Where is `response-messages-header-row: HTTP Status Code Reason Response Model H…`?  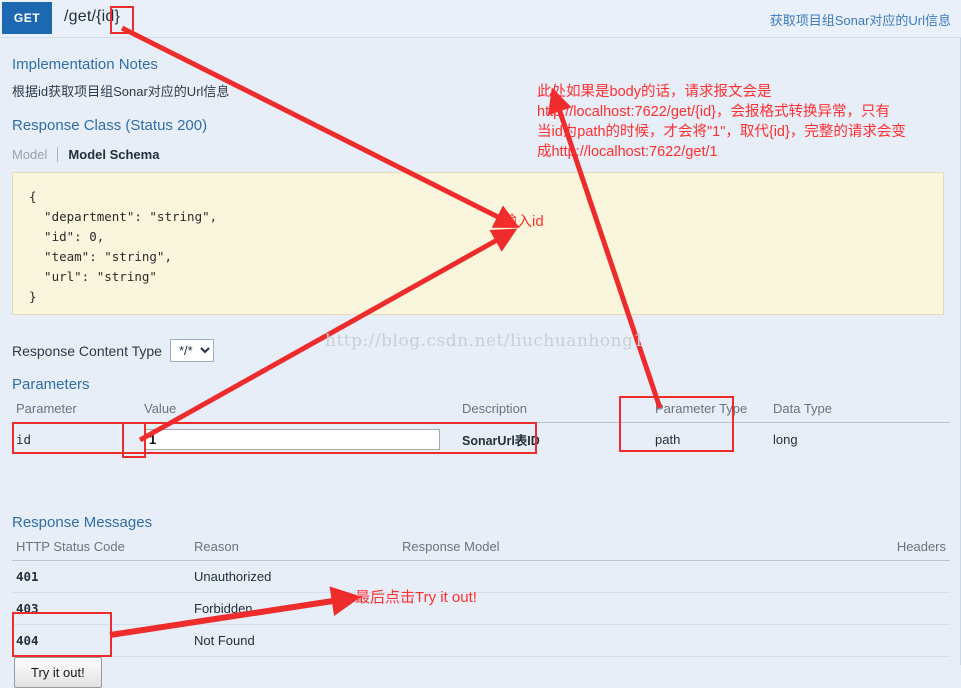 response-messages-header-row: HTTP Status Code Reason Response Model H… is located at coordinates (481, 549).